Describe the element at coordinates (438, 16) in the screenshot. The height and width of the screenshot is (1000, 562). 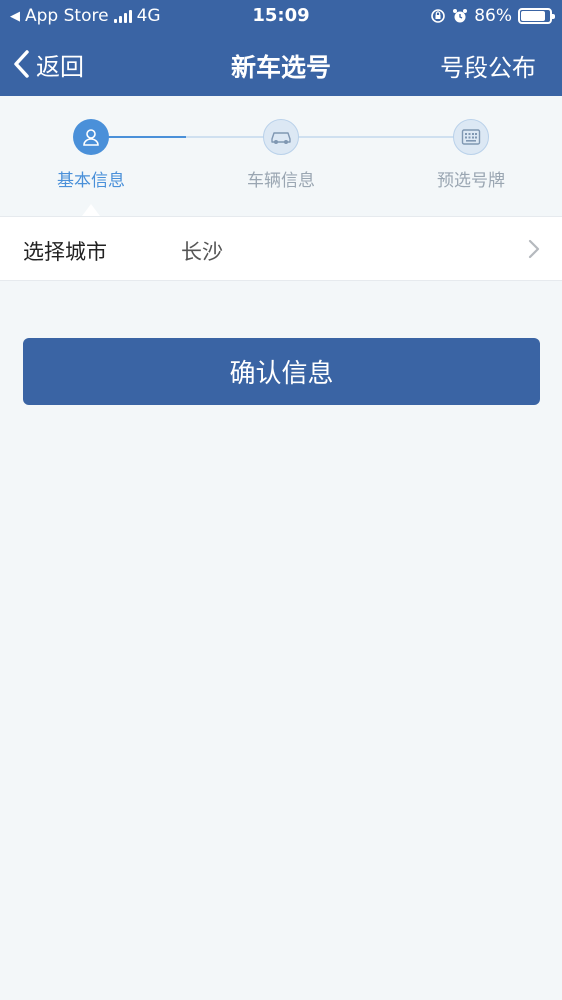
I see `orientation-lock-icon` at that location.